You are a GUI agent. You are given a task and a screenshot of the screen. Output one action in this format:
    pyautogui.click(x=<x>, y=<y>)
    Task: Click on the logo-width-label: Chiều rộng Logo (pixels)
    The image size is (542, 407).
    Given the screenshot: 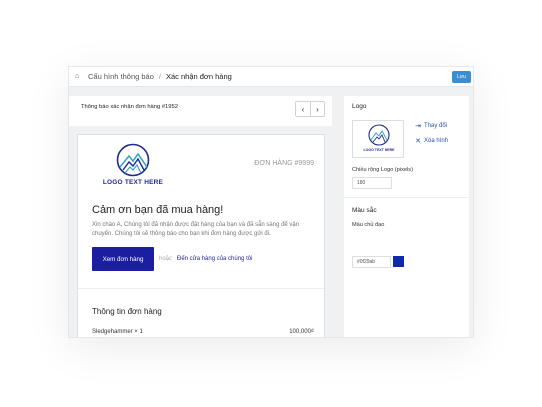 What is the action you would take?
    pyautogui.click(x=382, y=170)
    